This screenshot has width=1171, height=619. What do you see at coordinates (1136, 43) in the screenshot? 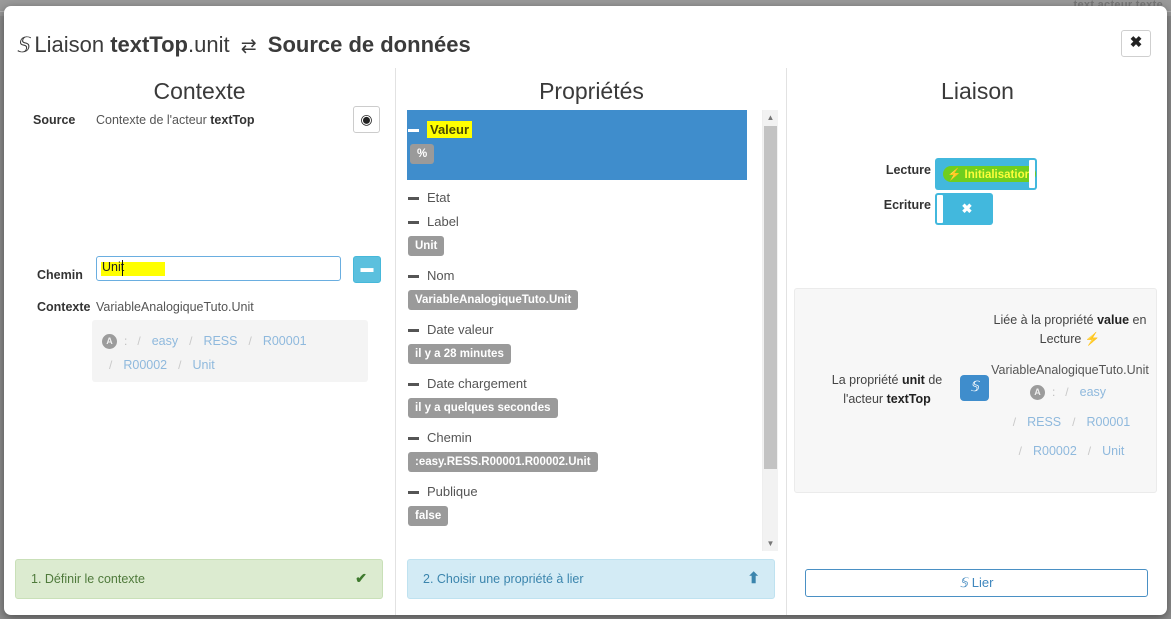
I see `close-icon: ✖` at bounding box center [1136, 43].